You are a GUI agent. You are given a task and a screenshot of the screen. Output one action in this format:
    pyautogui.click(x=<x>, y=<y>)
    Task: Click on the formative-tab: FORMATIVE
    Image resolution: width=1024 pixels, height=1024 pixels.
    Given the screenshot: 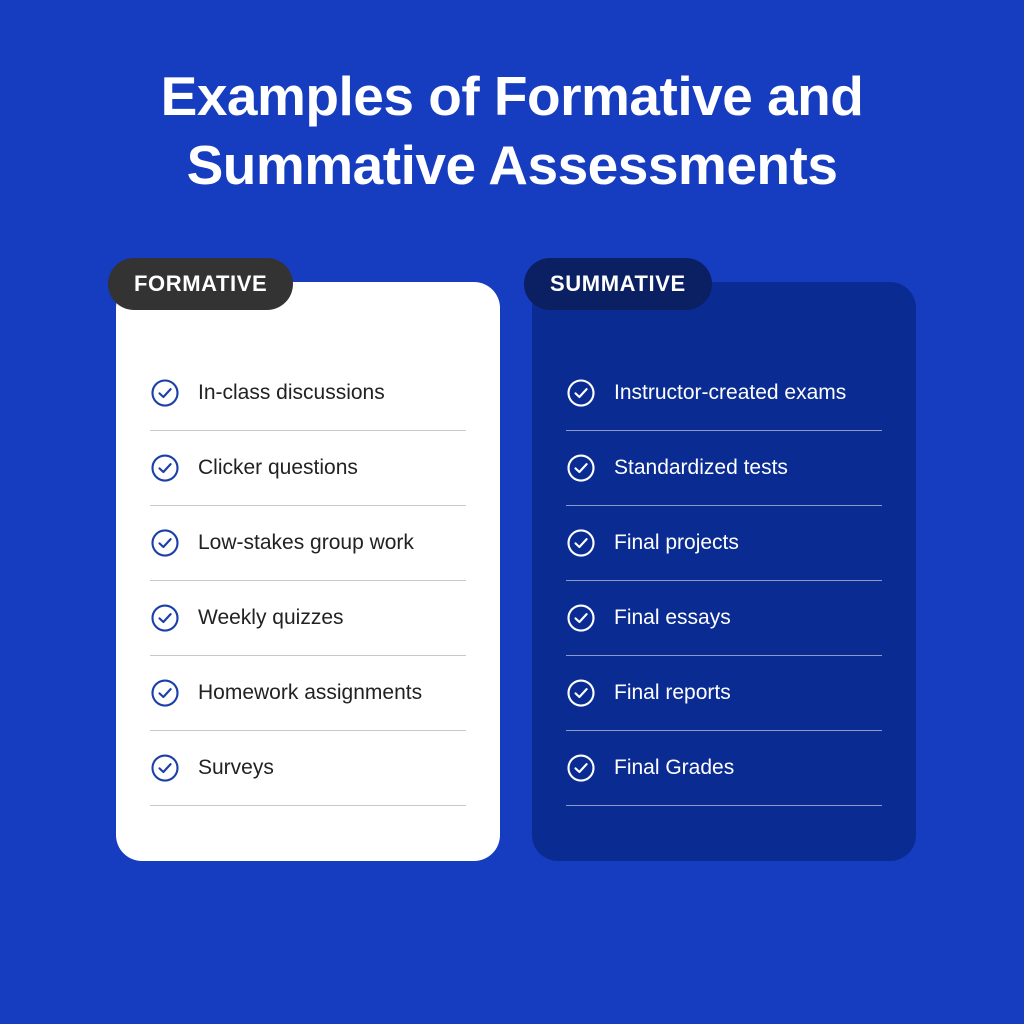 What is the action you would take?
    pyautogui.click(x=201, y=284)
    